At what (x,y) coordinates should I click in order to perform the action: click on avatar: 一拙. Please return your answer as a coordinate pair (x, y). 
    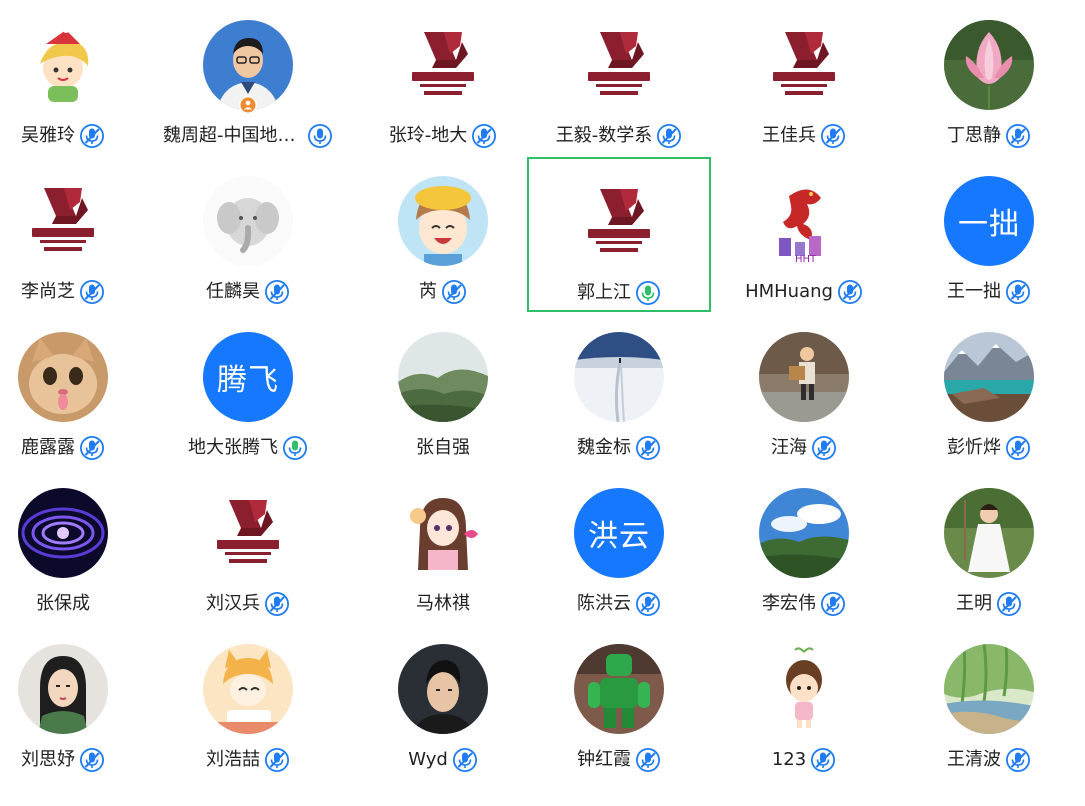
    Looking at the image, I should click on (989, 221).